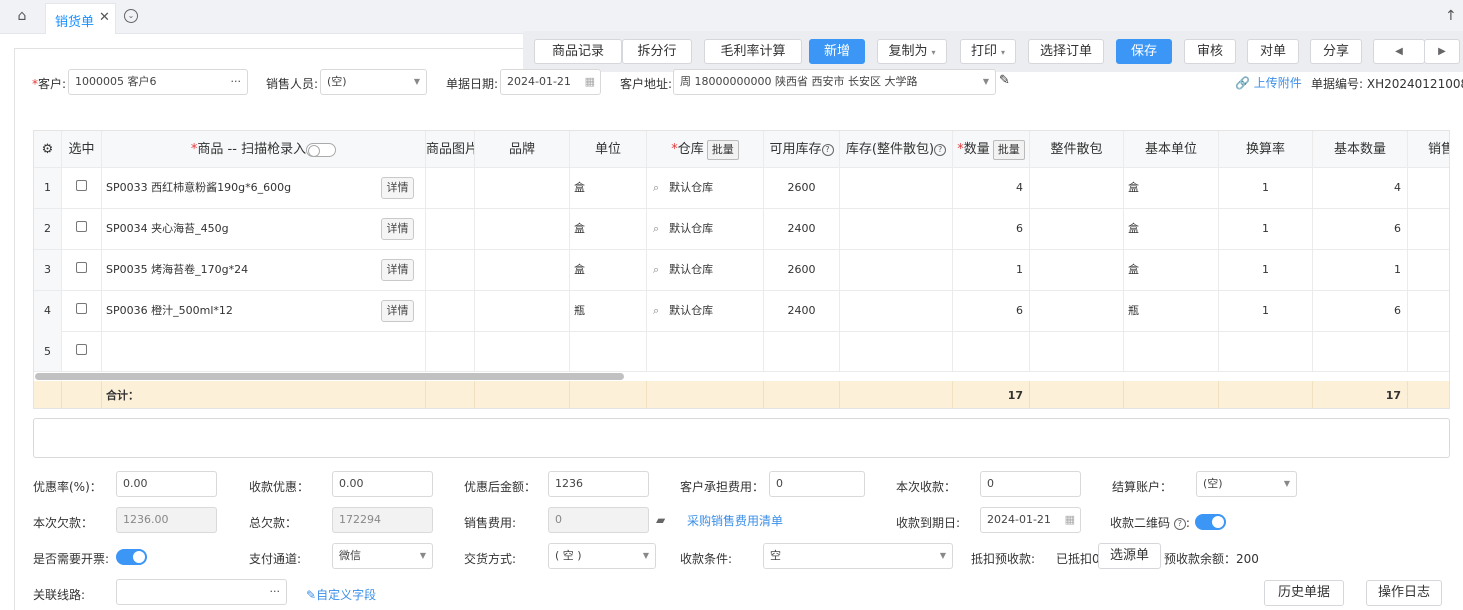 The image size is (1463, 610). I want to click on salesperson-select: (空) ▼, so click(373, 82).